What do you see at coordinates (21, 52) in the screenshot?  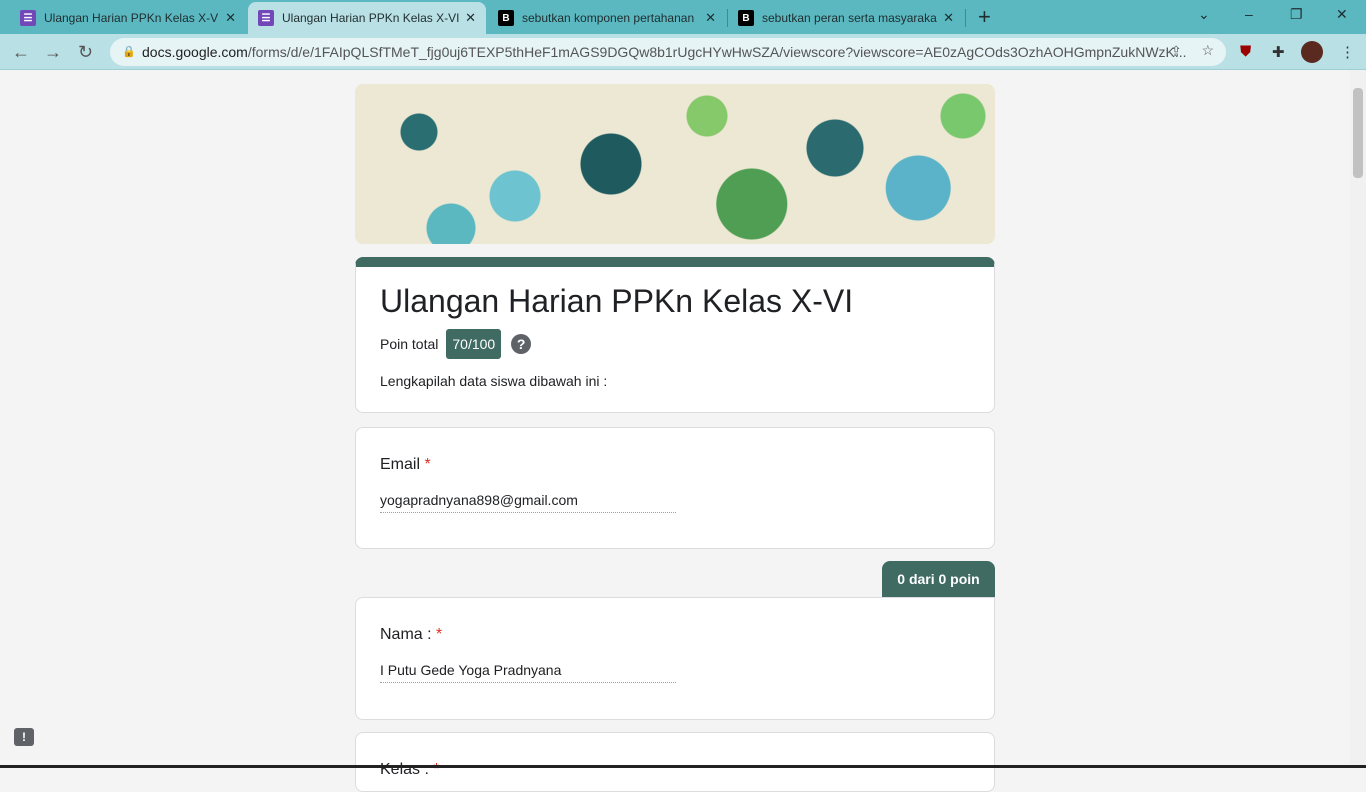 I see `back-icon: ←` at bounding box center [21, 52].